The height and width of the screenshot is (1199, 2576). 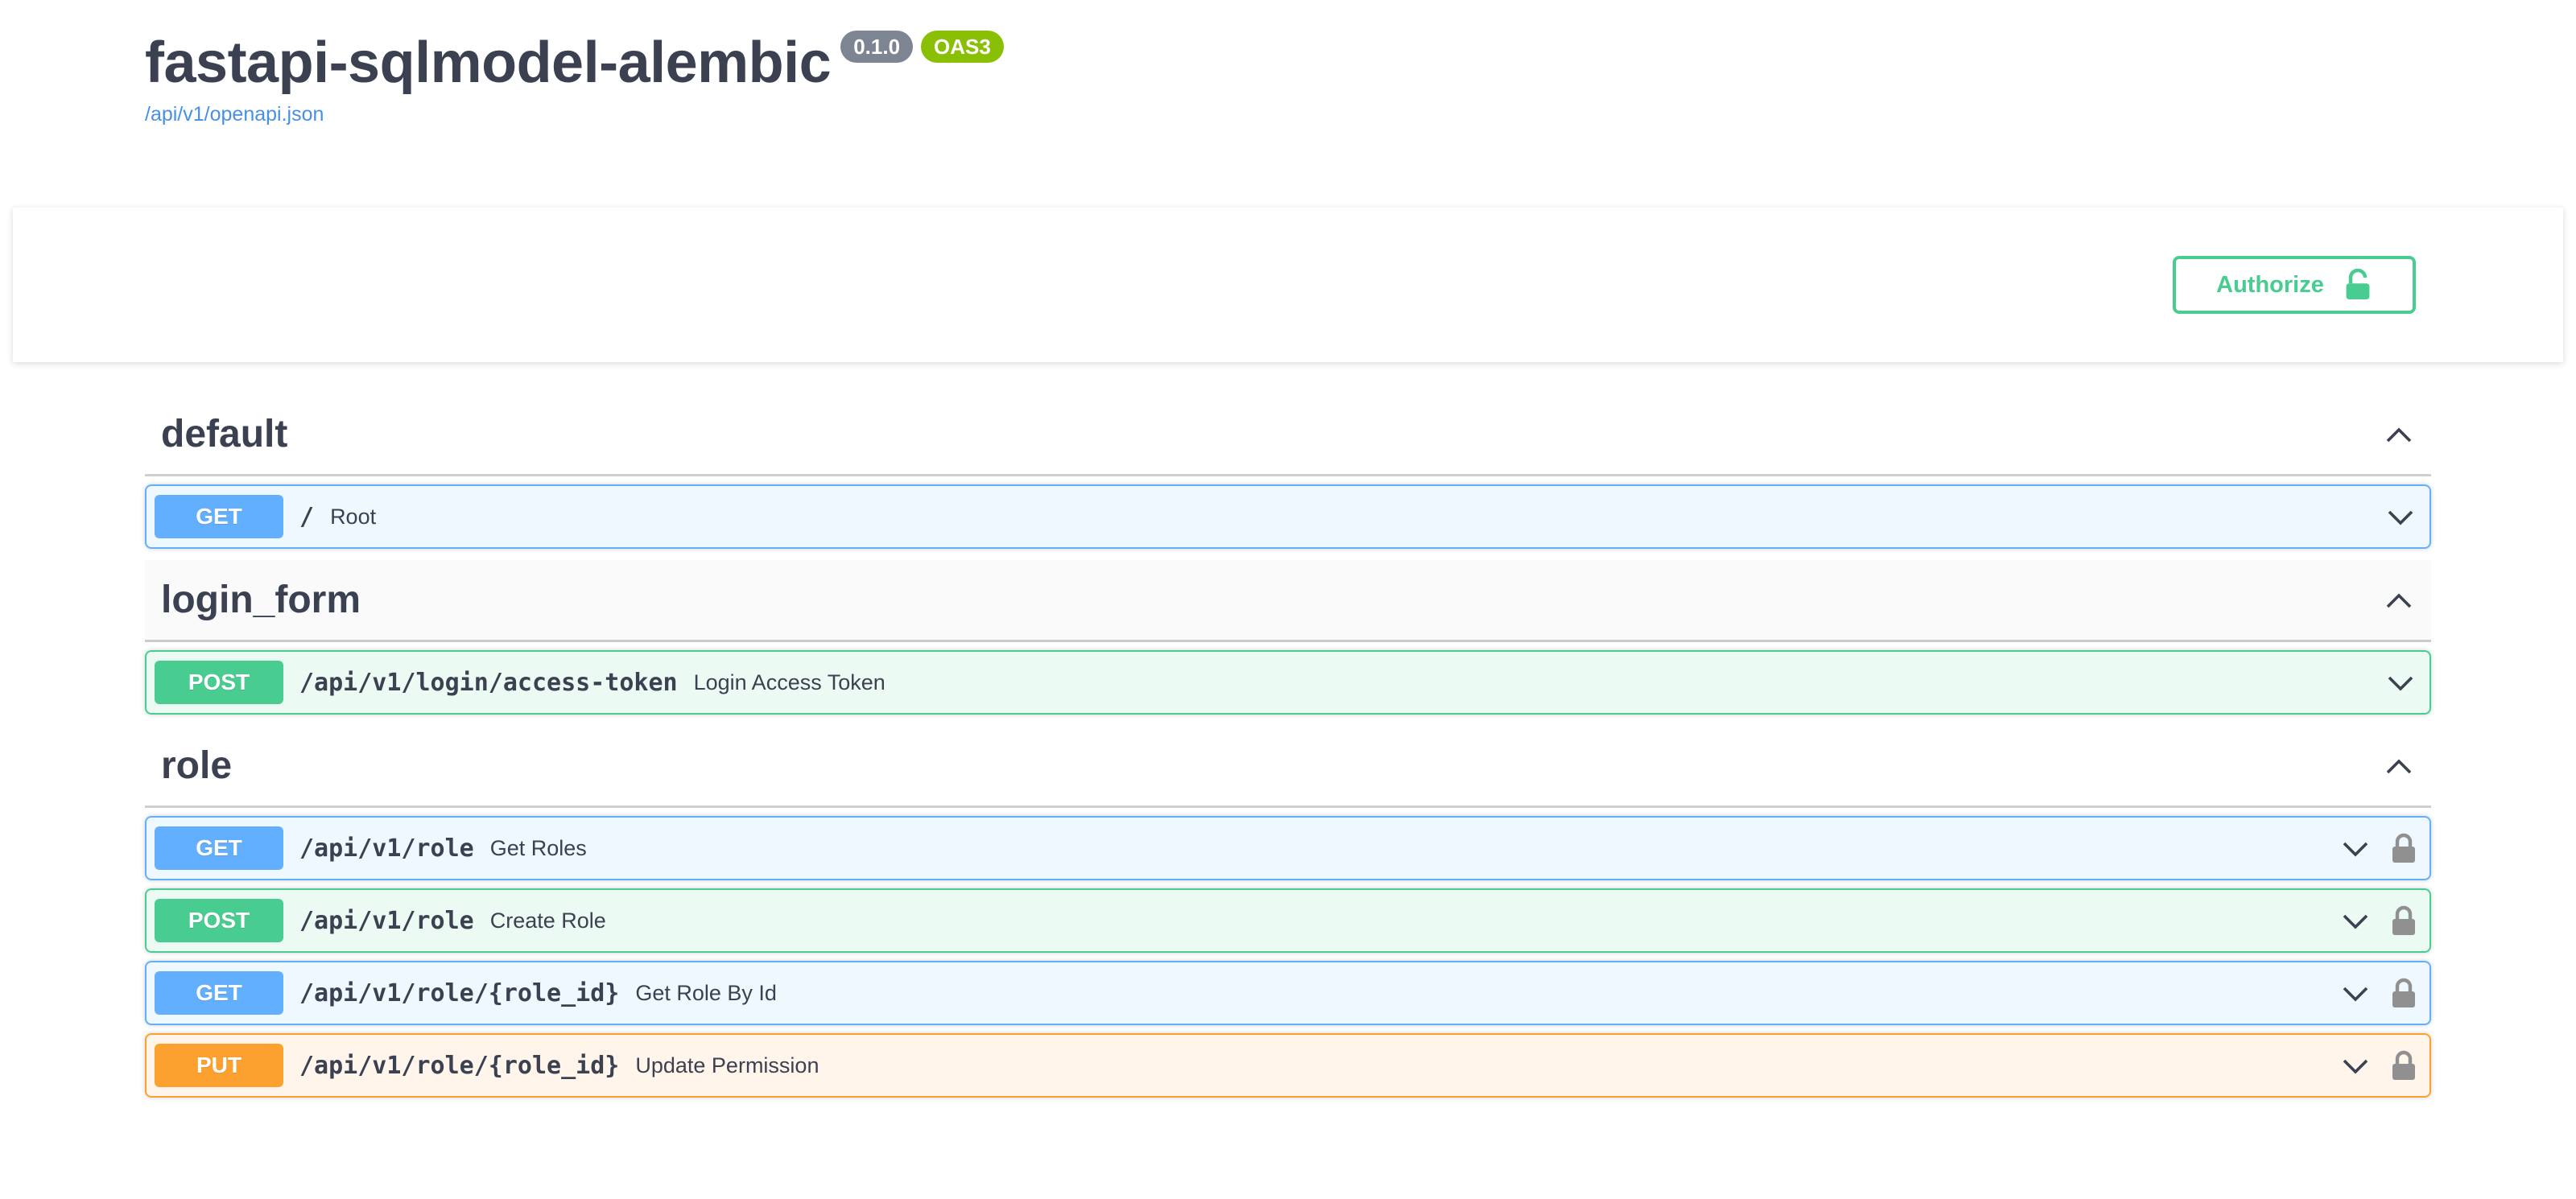 I want to click on tag-header-login_form: login_form, so click(x=1288, y=601).